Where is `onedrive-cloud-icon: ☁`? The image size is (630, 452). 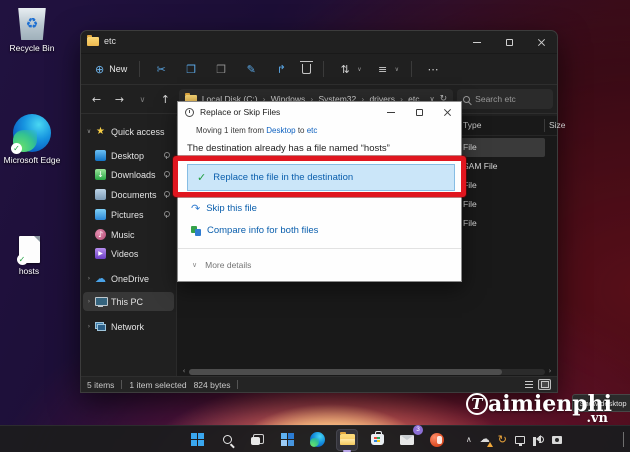 onedrive-cloud-icon: ☁ is located at coordinates (100, 278).